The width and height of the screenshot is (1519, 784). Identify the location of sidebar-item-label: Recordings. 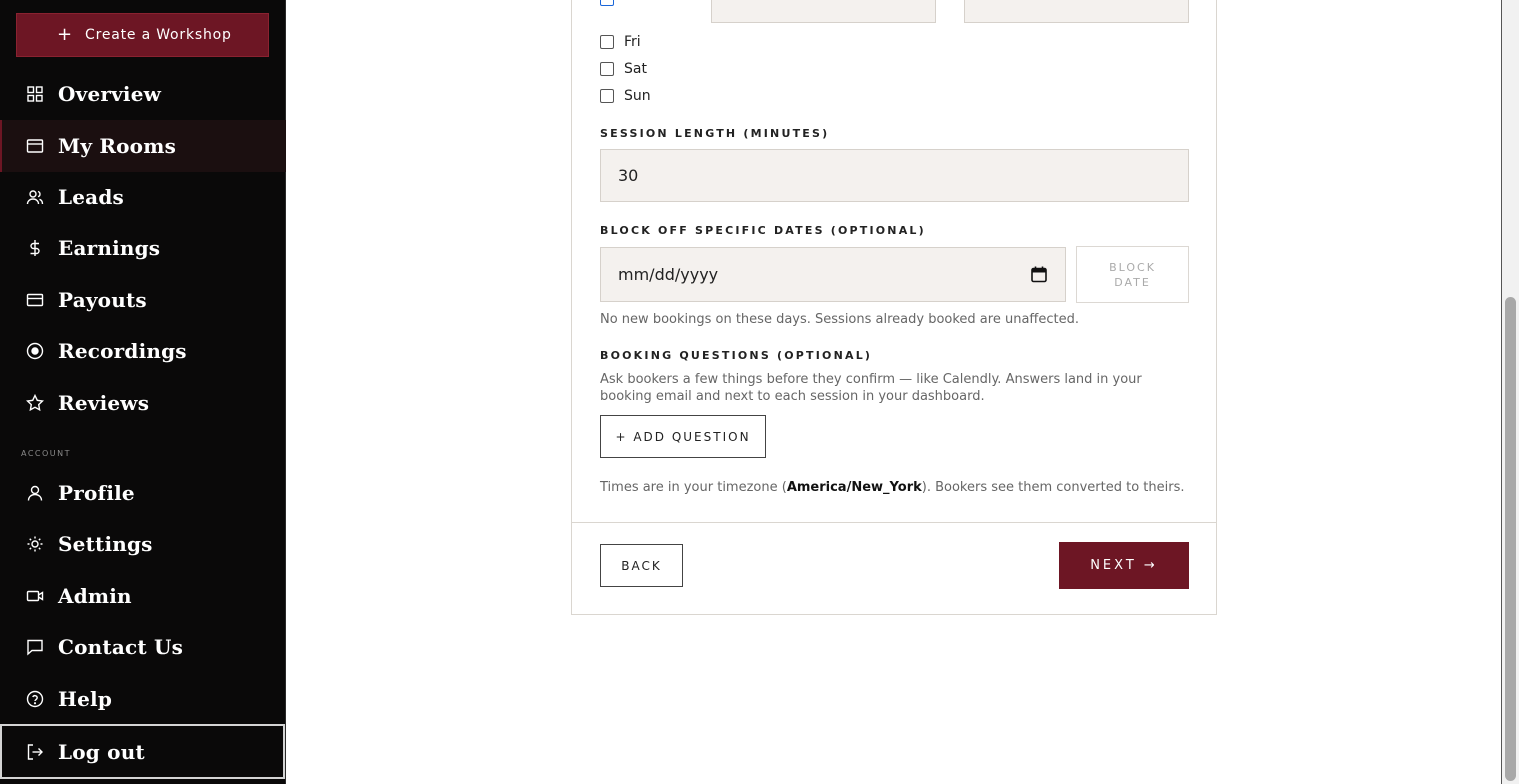
(122, 351).